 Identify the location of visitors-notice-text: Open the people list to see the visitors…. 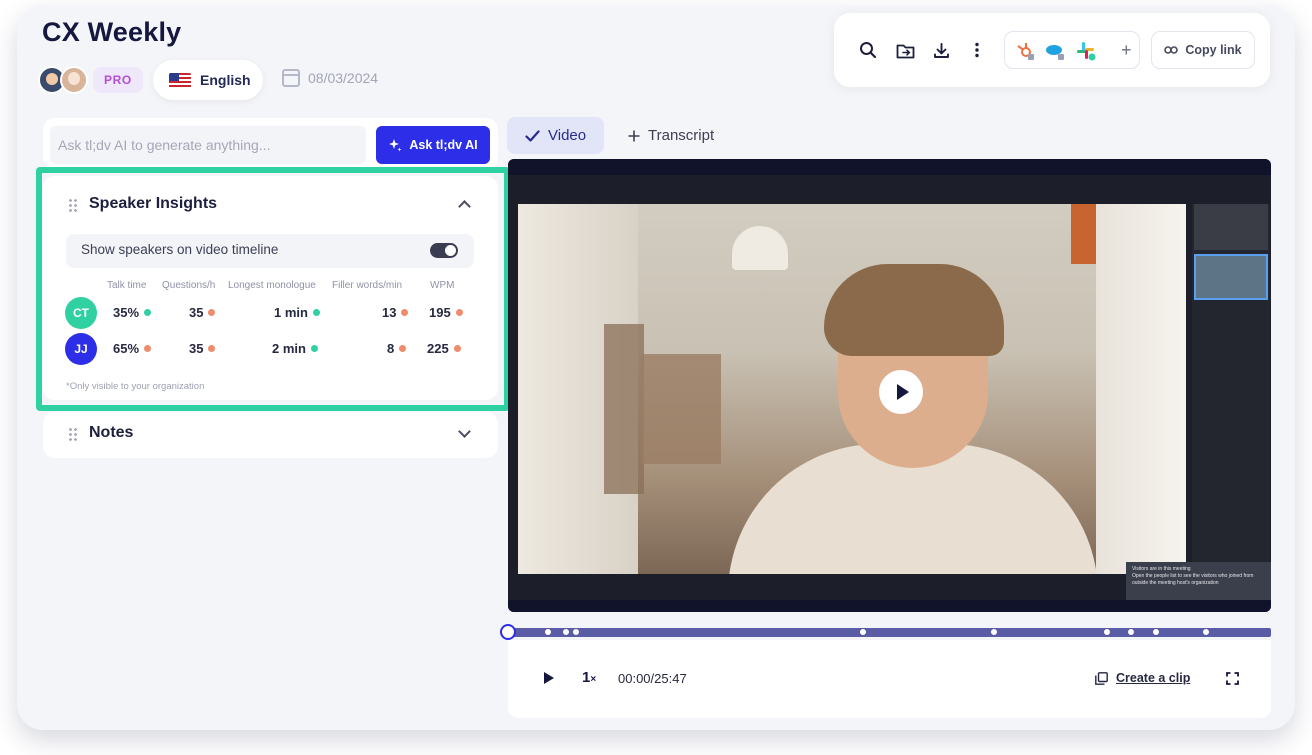
(1193, 579).